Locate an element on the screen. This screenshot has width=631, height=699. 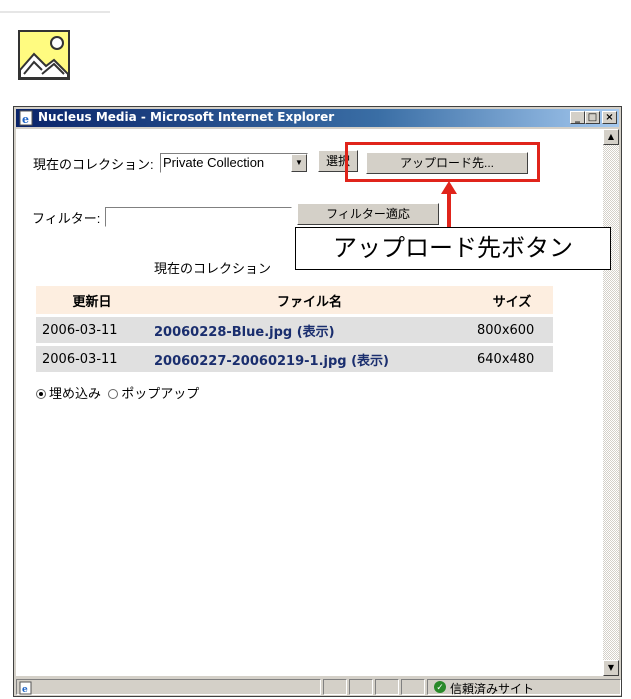
annotation-callout: アップロード先ボタン is located at coordinates (453, 248).